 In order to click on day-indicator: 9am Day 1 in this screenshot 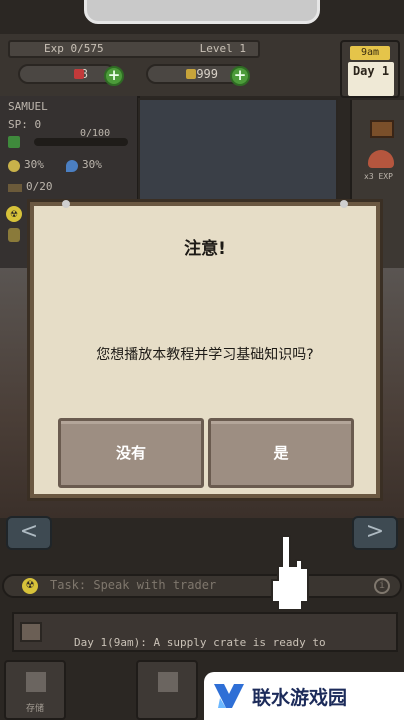, I will do `click(370, 69)`.